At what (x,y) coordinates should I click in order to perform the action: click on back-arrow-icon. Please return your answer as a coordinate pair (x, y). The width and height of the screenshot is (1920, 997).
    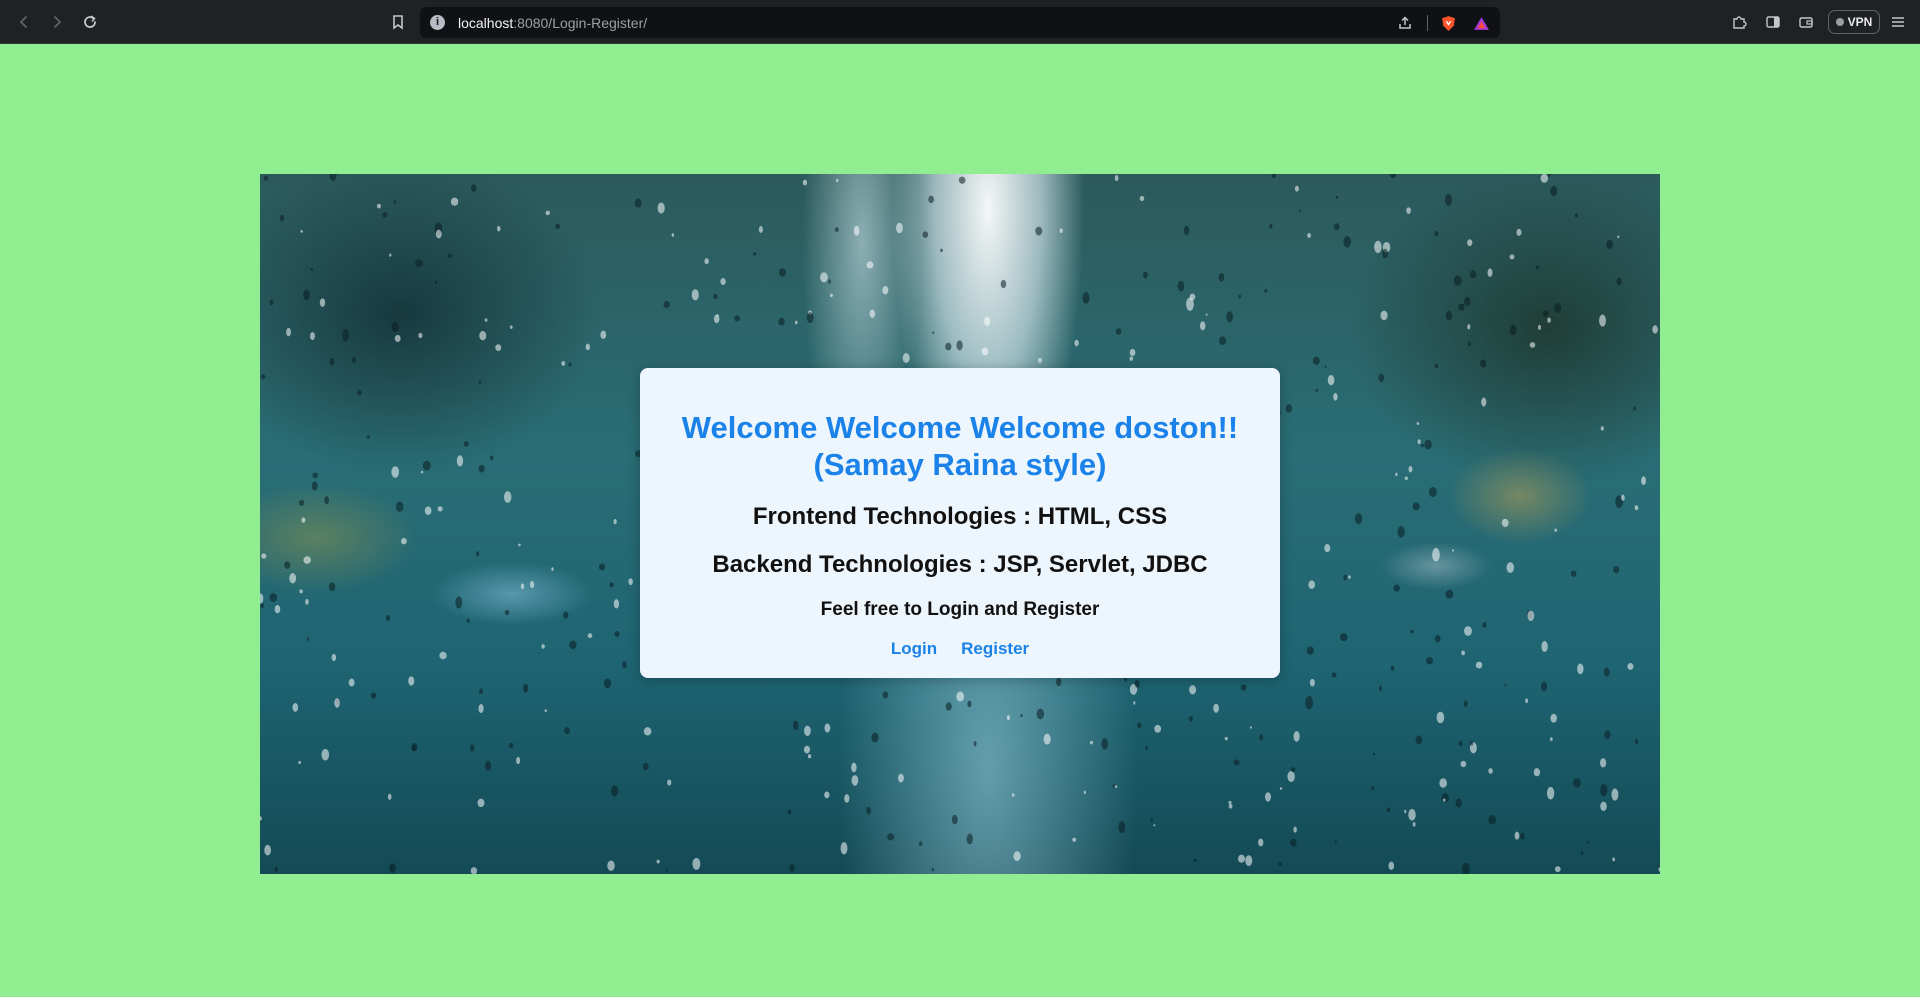
    Looking at the image, I should click on (24, 22).